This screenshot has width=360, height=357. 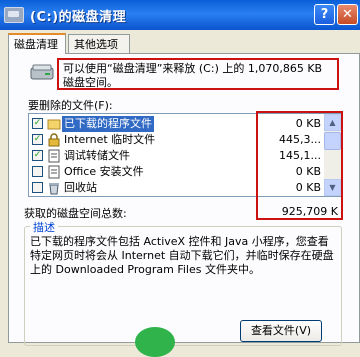 I want to click on list-item: ✓ 已下载的程序文件 0 KB, so click(x=177, y=124).